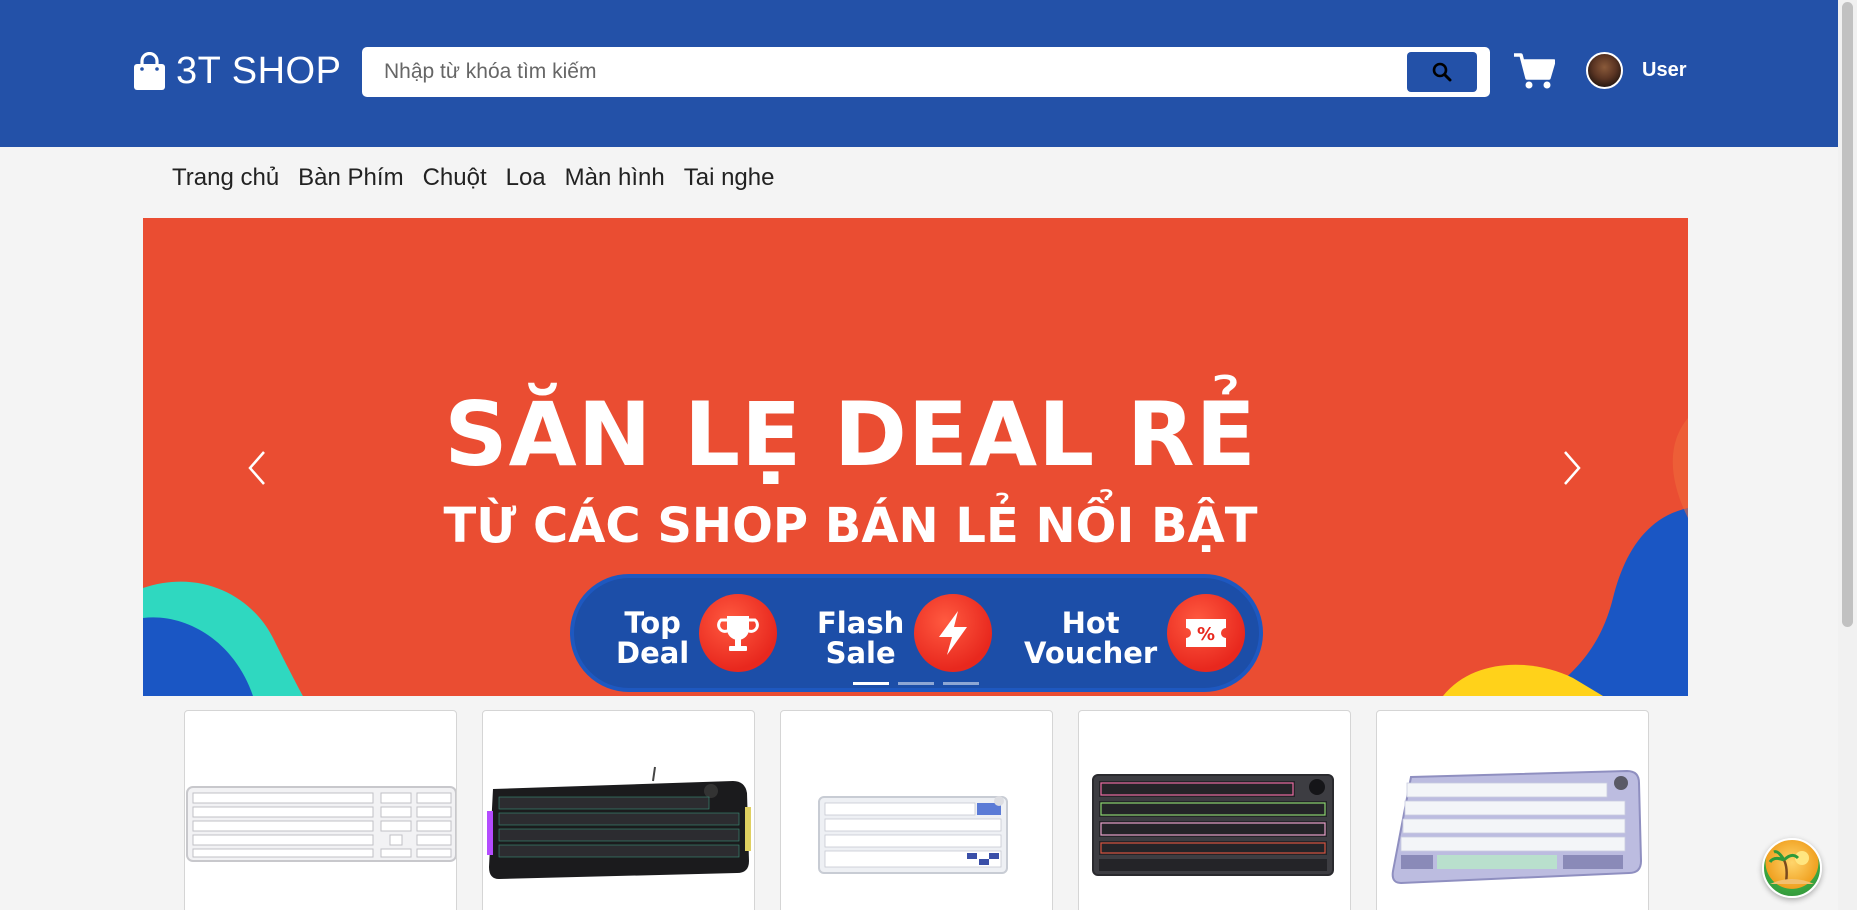 This screenshot has height=910, width=1857. I want to click on search-bar, so click(926, 72).